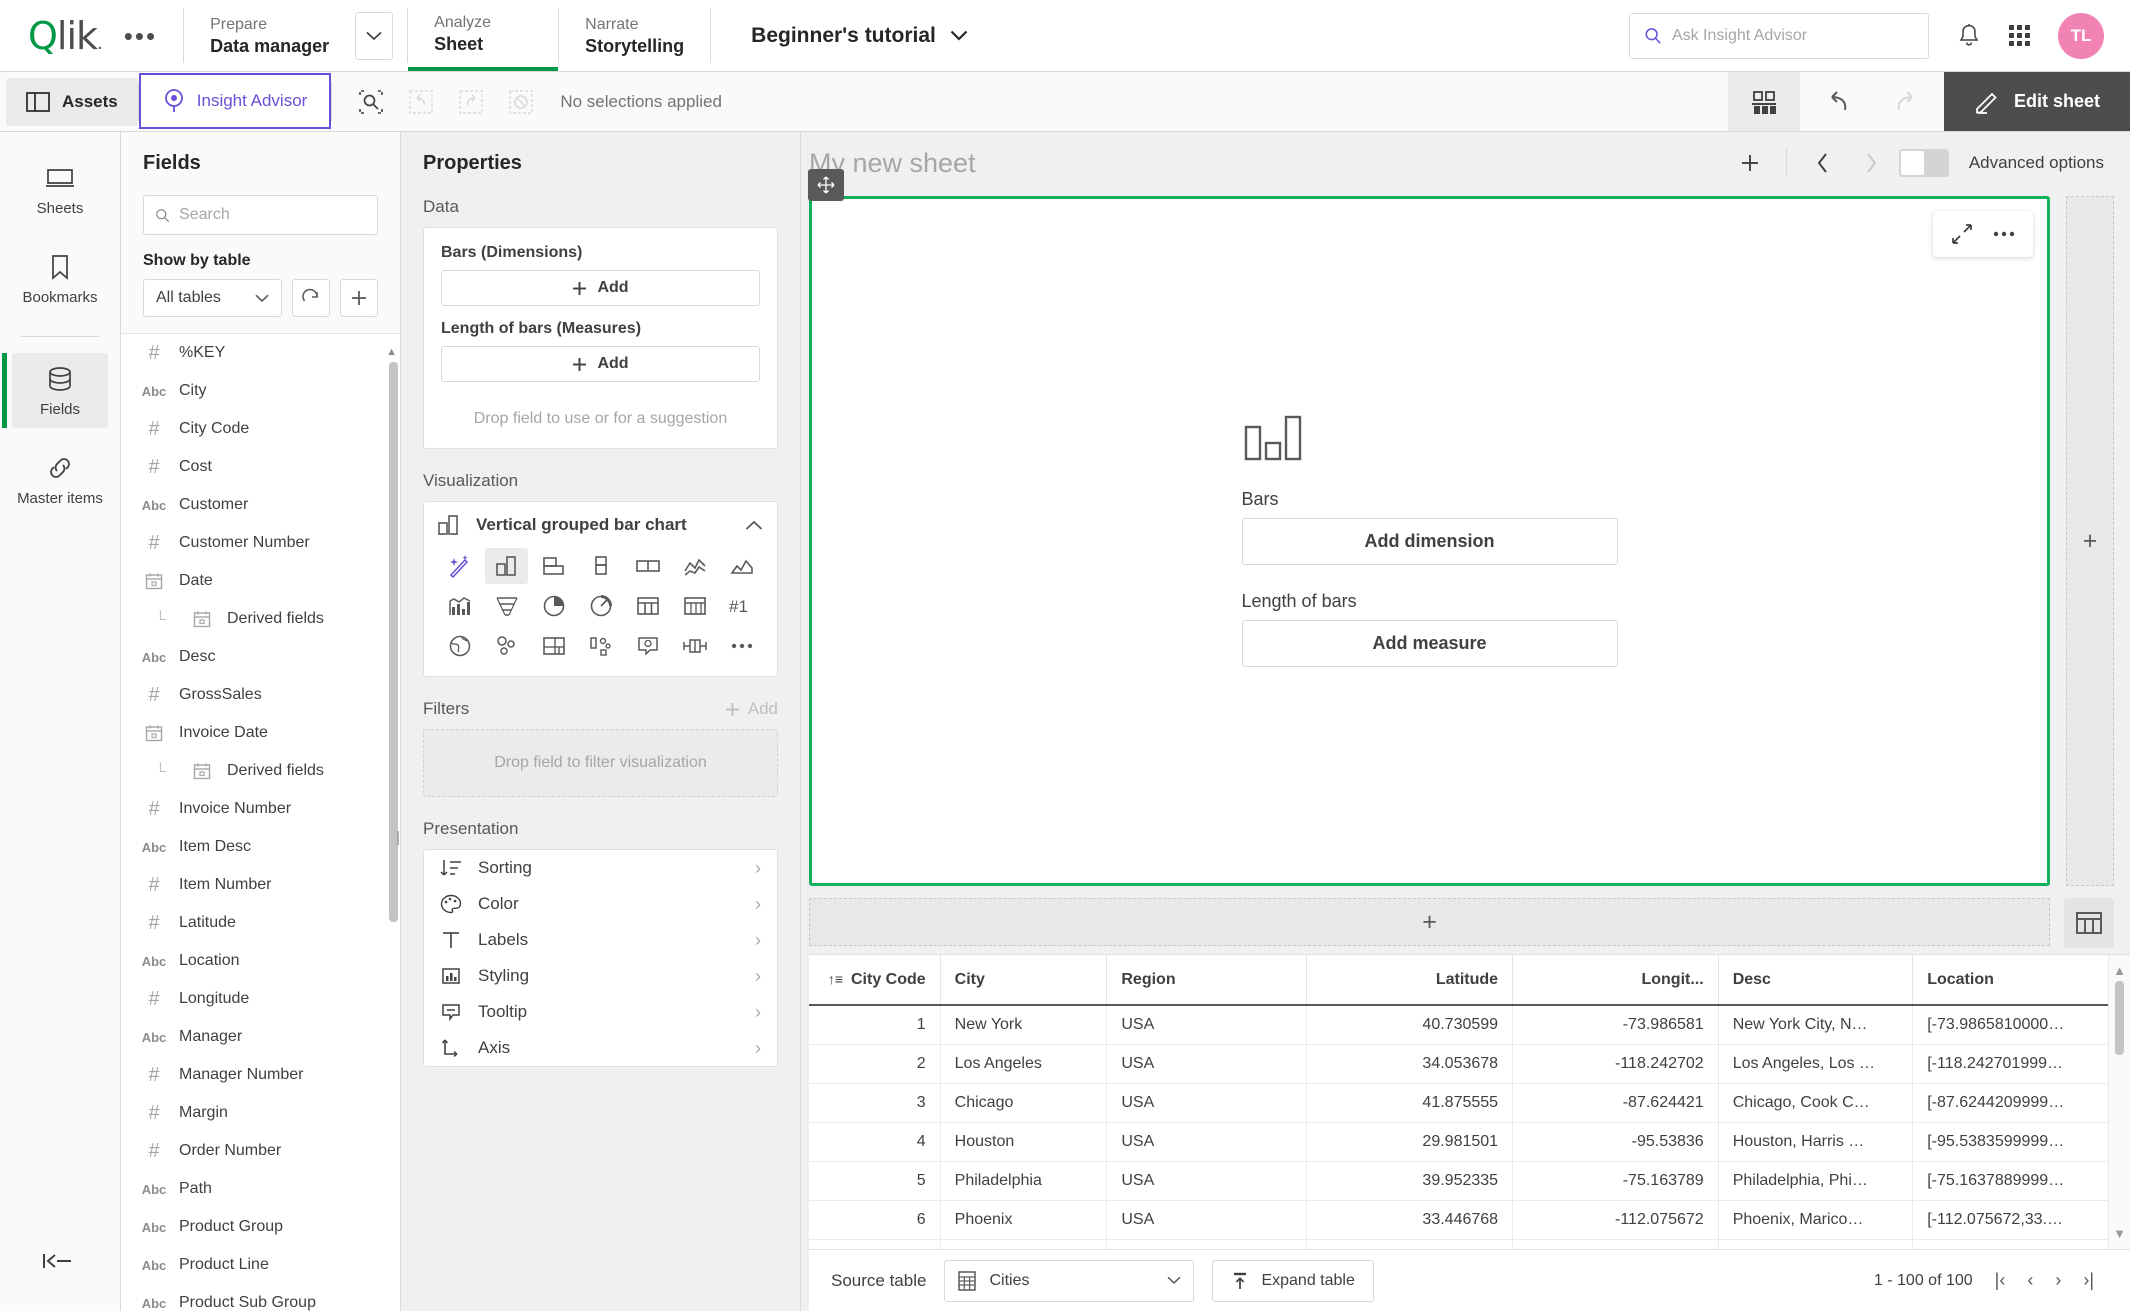 This screenshot has width=2130, height=1311. What do you see at coordinates (272, 215) in the screenshot?
I see `field-search-input` at bounding box center [272, 215].